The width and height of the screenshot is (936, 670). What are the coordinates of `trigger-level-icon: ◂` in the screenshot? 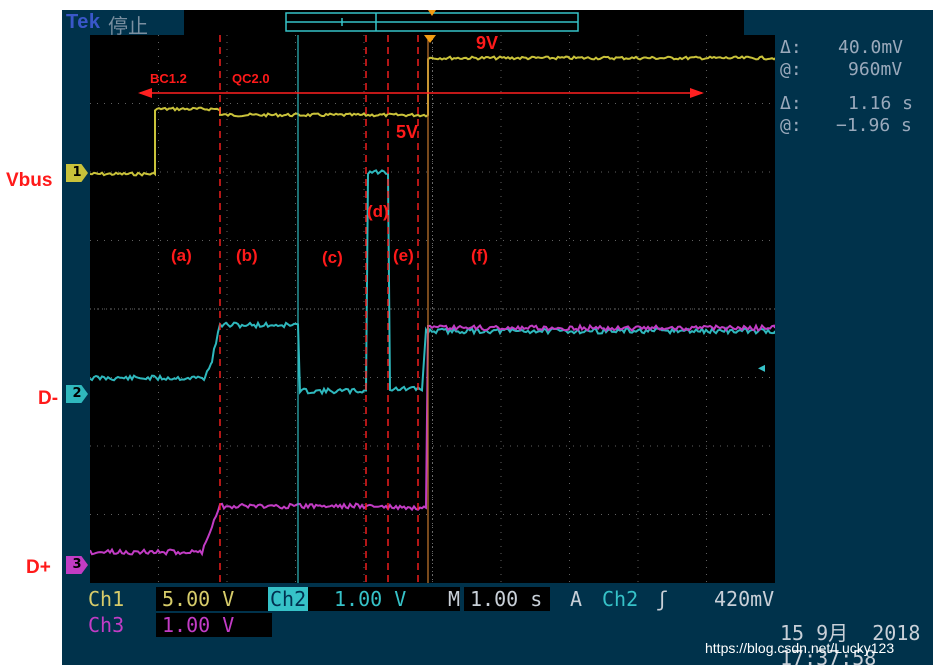 It's located at (765, 368).